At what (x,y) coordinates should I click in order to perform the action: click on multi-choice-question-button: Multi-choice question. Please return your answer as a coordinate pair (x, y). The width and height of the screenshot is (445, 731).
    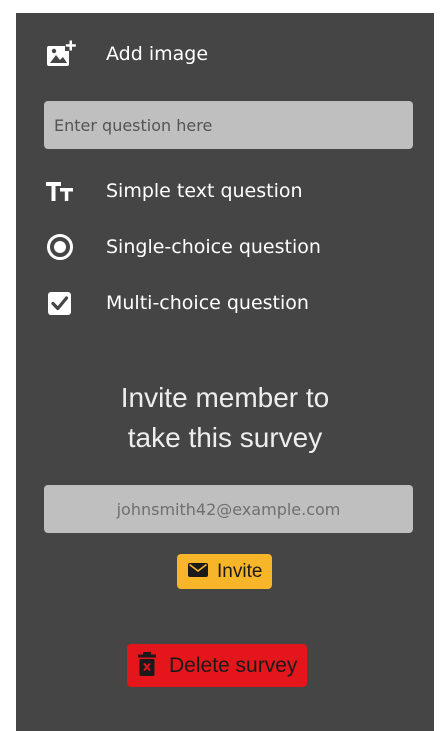
    Looking at the image, I should click on (176, 303).